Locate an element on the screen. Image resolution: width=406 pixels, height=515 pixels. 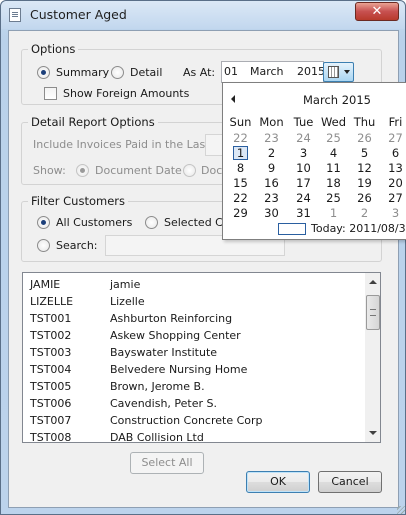
all-customers-label: All Customers is located at coordinates (94, 222).